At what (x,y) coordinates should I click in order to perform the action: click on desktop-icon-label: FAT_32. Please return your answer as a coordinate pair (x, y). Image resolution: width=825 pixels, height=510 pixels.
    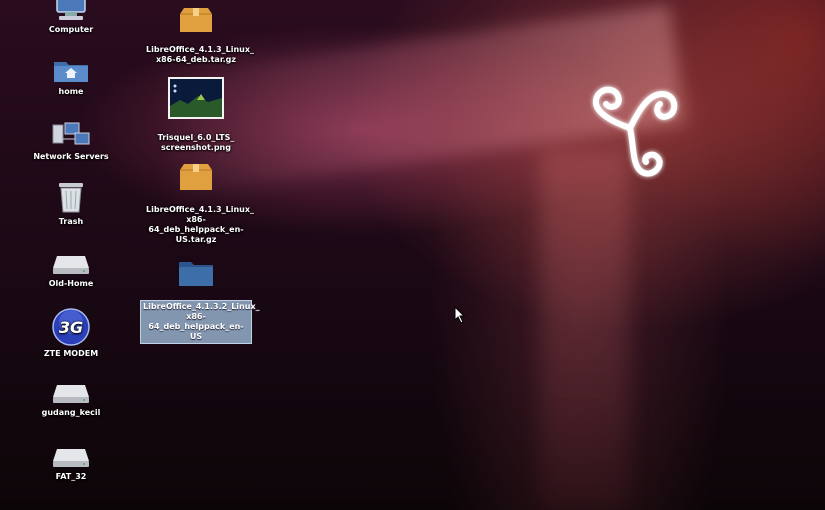
    Looking at the image, I should click on (71, 476).